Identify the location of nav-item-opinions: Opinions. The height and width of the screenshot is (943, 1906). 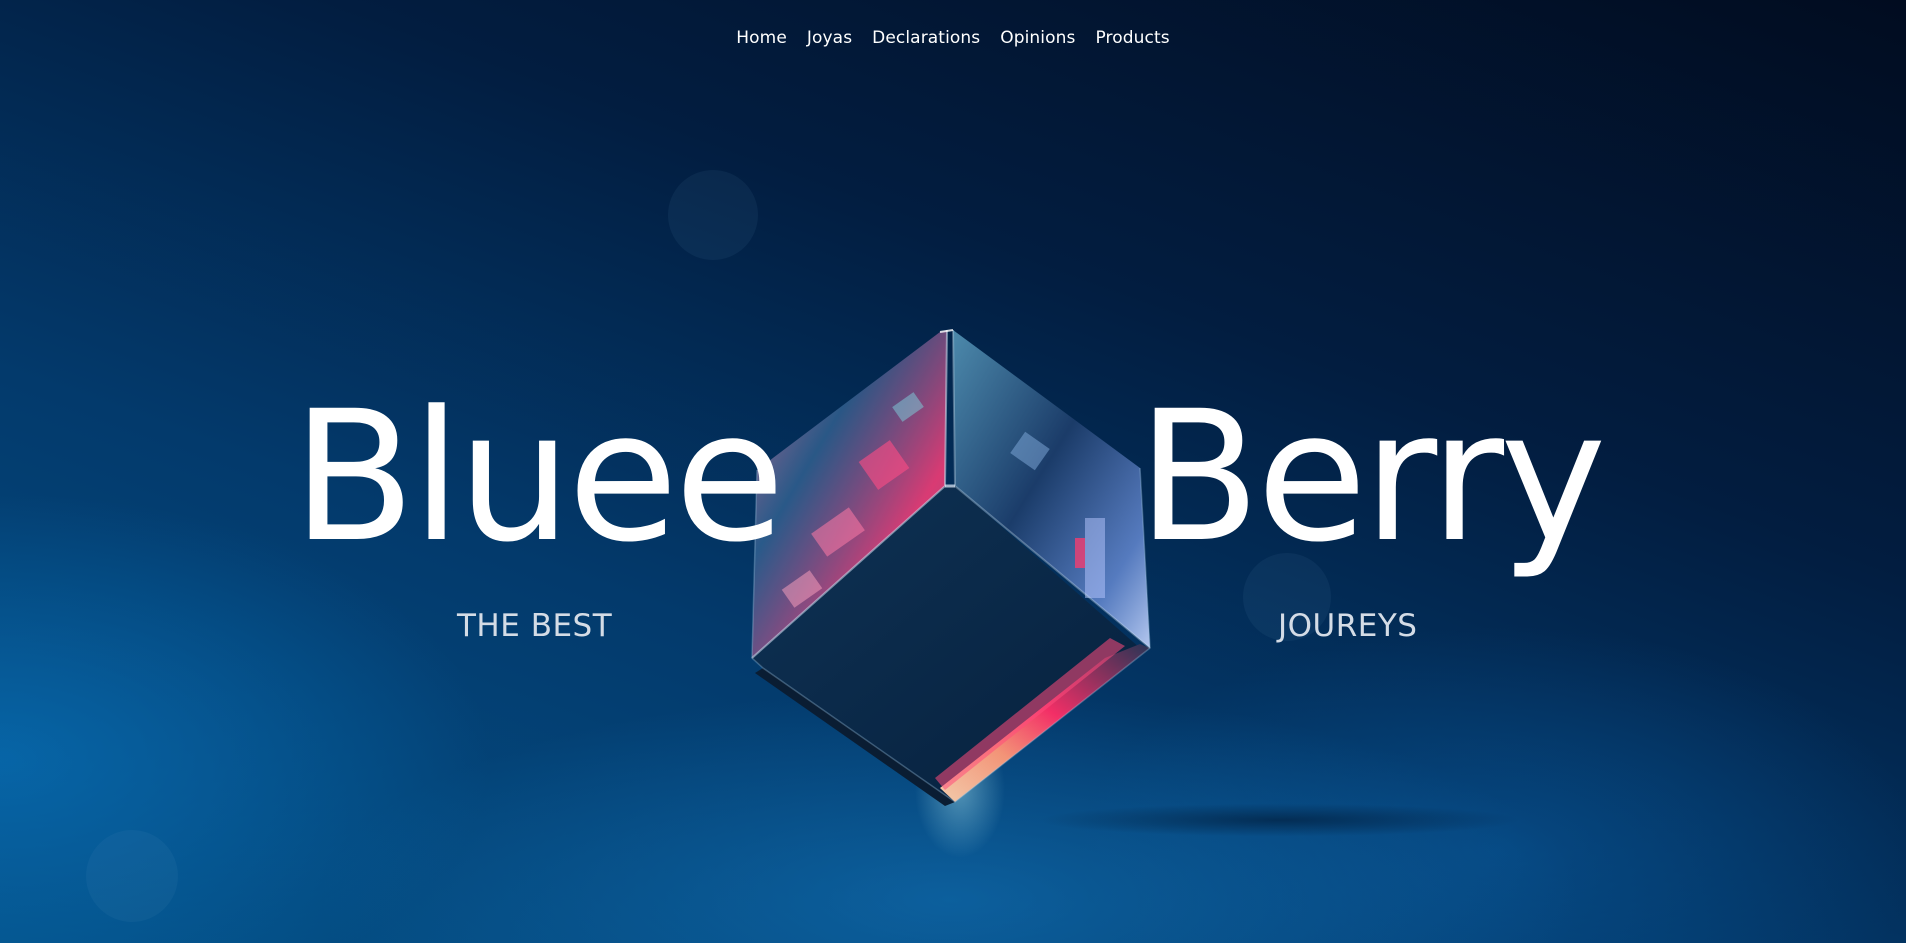
(1037, 38).